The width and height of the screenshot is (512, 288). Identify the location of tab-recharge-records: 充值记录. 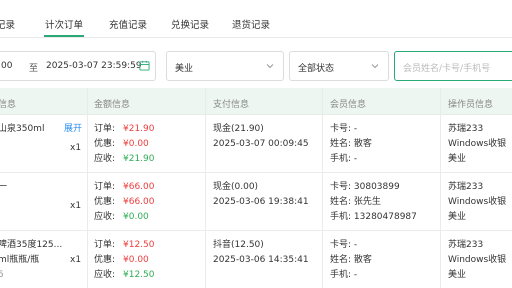
(128, 24).